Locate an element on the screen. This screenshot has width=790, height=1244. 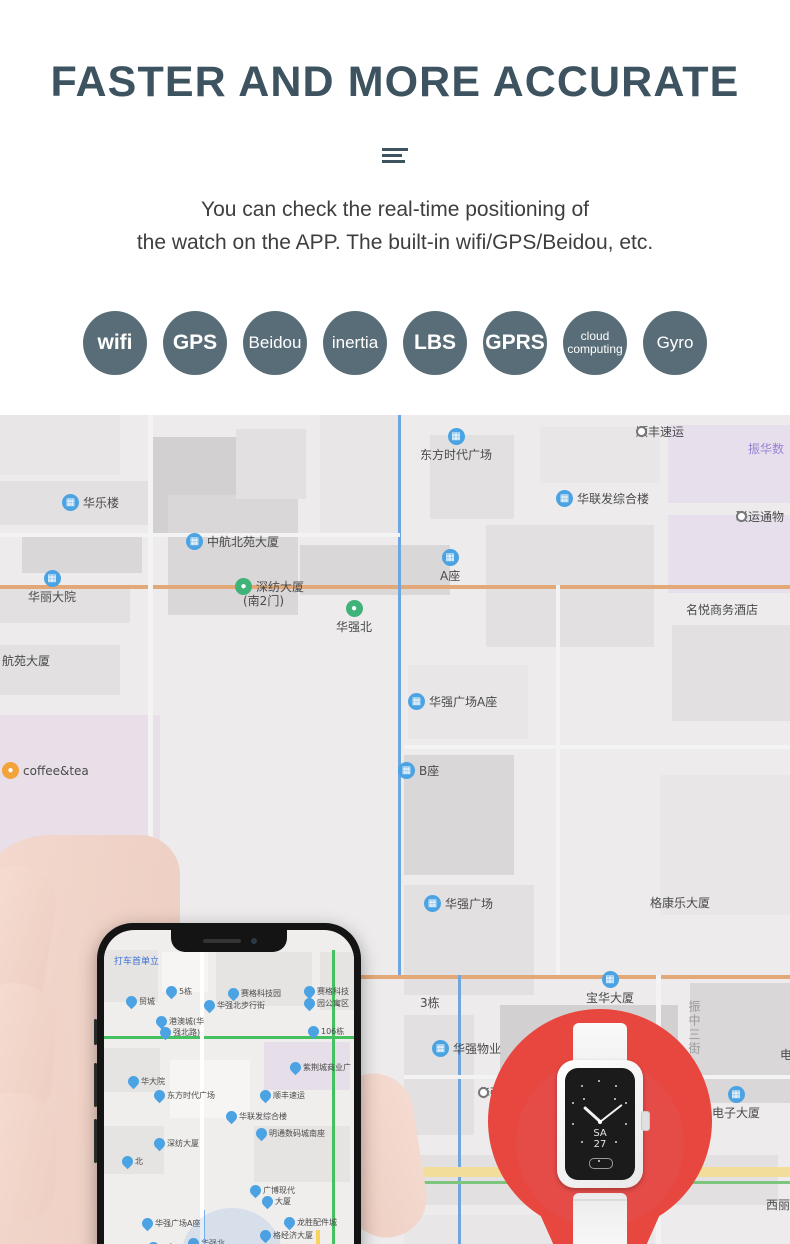
map-poi-label: ▦ 华丽大院 is located at coordinates (52, 587).